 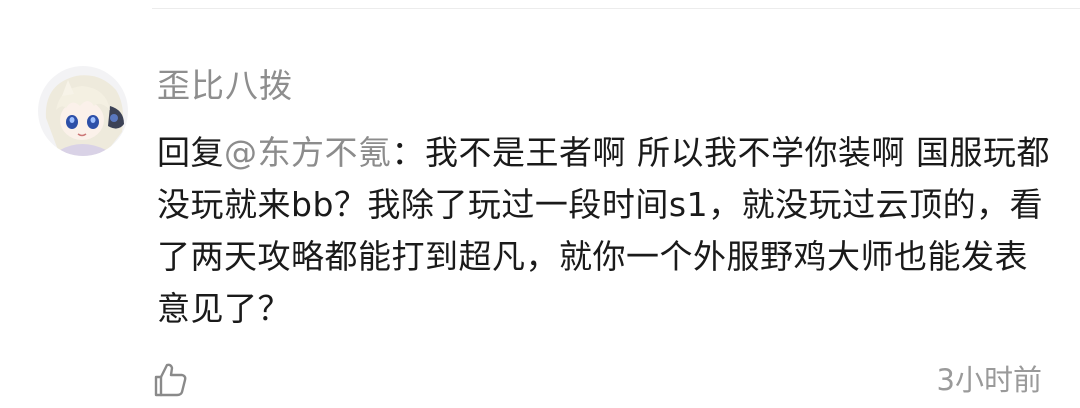 I want to click on thumbs-up-icon, so click(x=170, y=380).